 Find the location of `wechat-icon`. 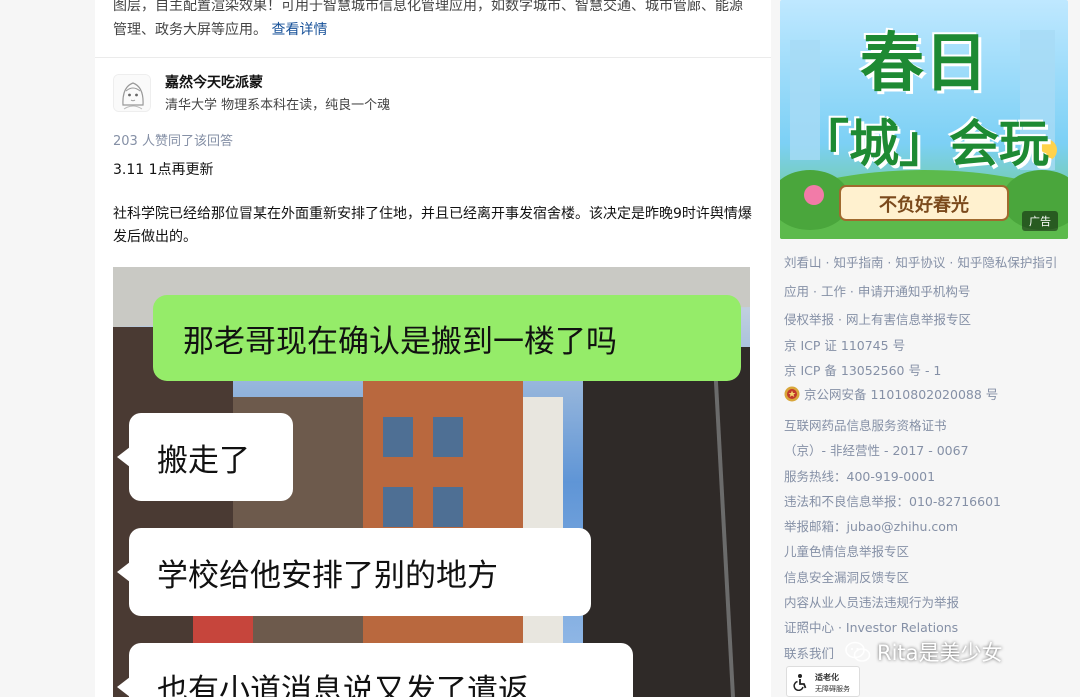

wechat-icon is located at coordinates (858, 651).